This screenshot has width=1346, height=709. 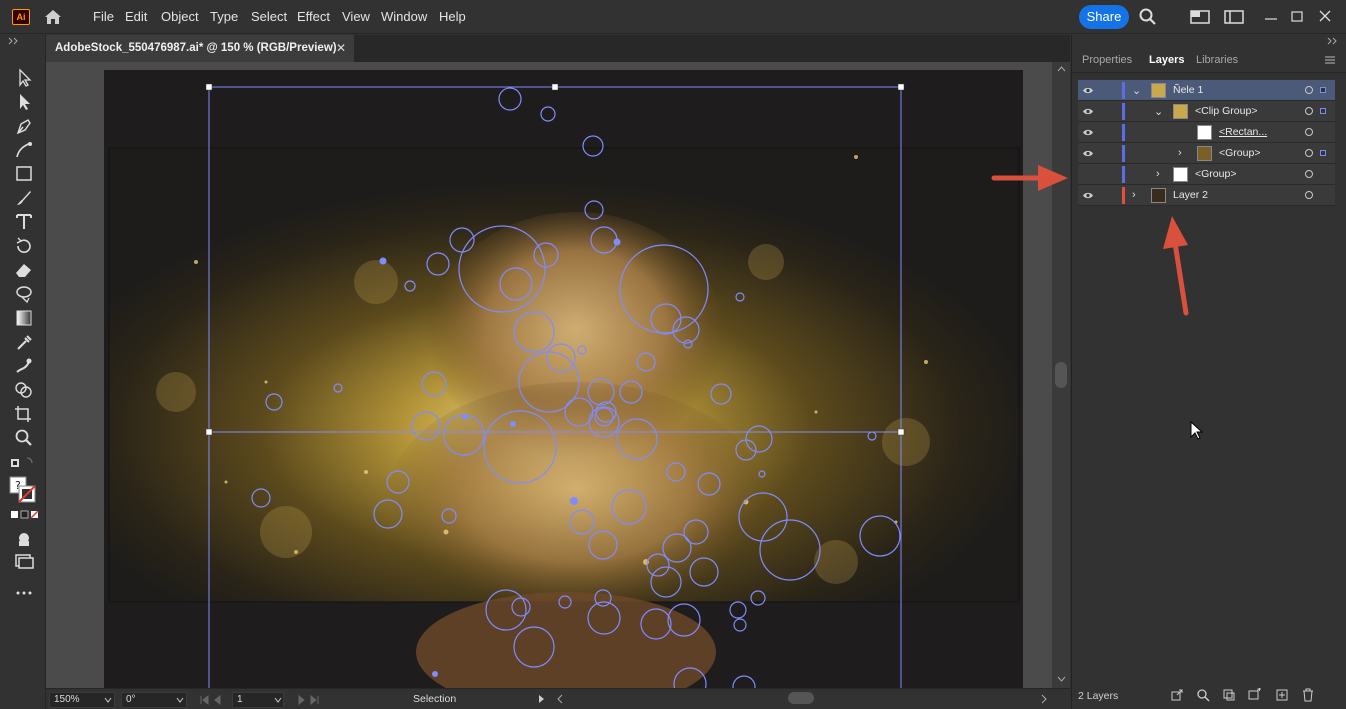 I want to click on menu-select: Select, so click(x=269, y=16).